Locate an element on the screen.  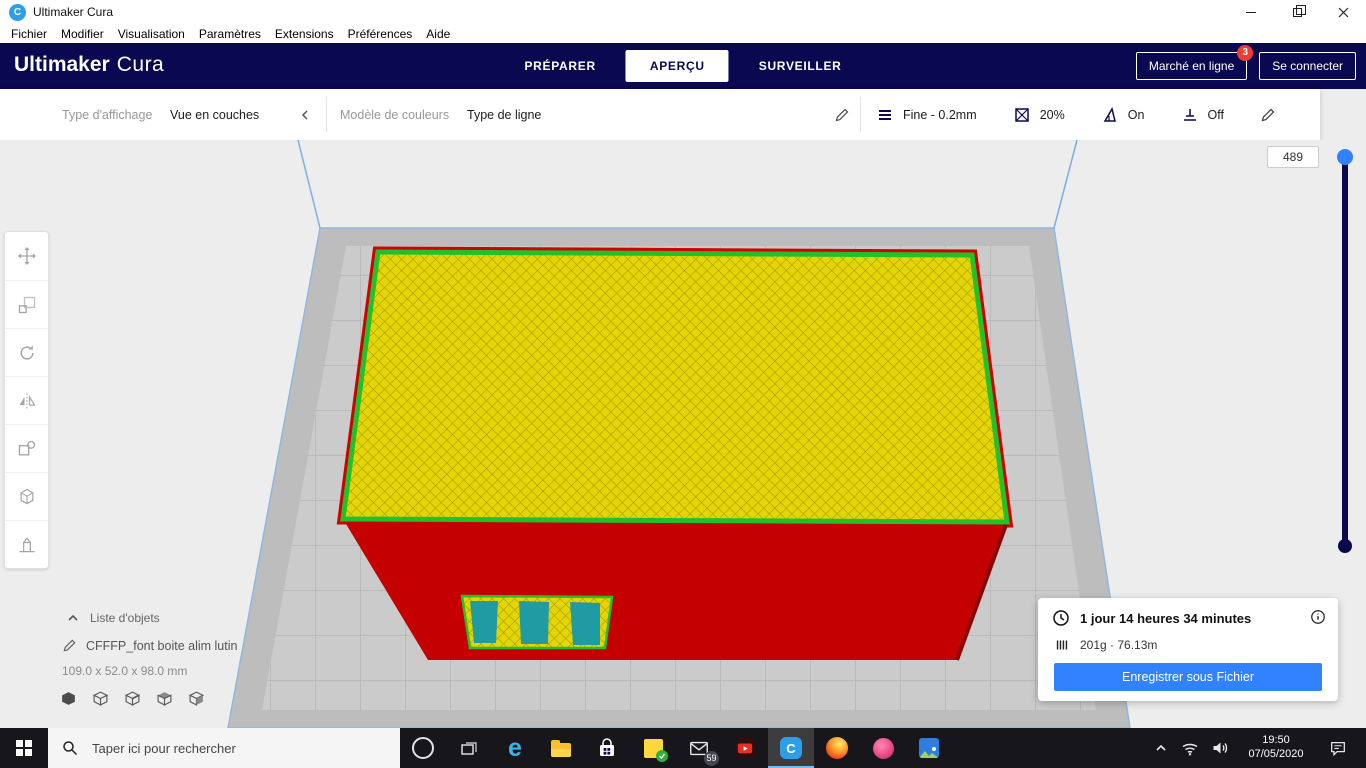
move-tool is located at coordinates (26, 256).